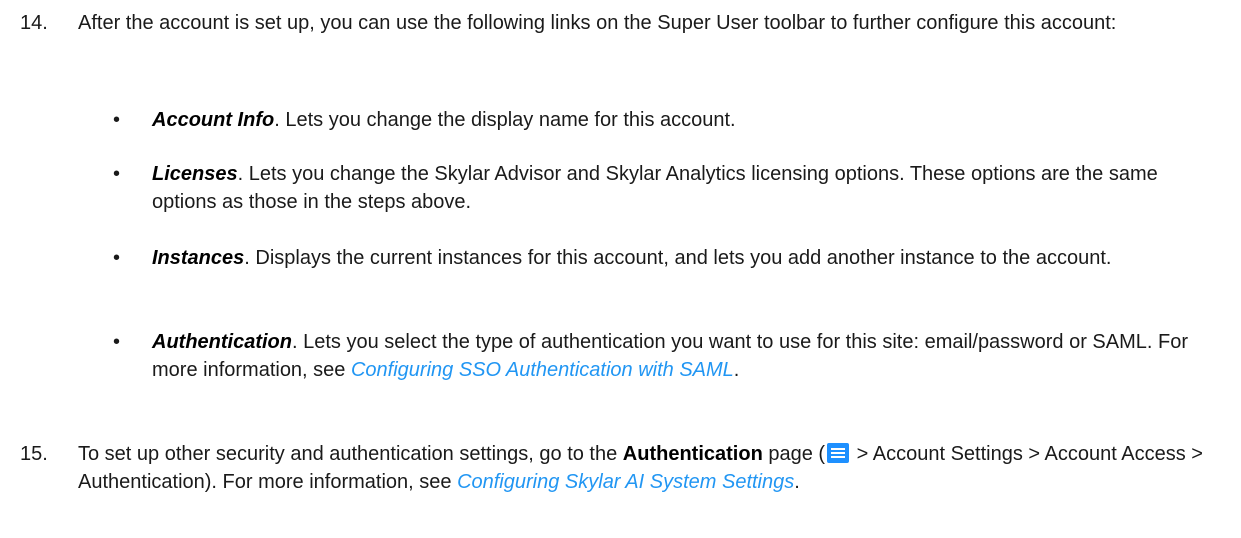  Describe the element at coordinates (838, 453) in the screenshot. I see `hamburger-menu-icon` at that location.